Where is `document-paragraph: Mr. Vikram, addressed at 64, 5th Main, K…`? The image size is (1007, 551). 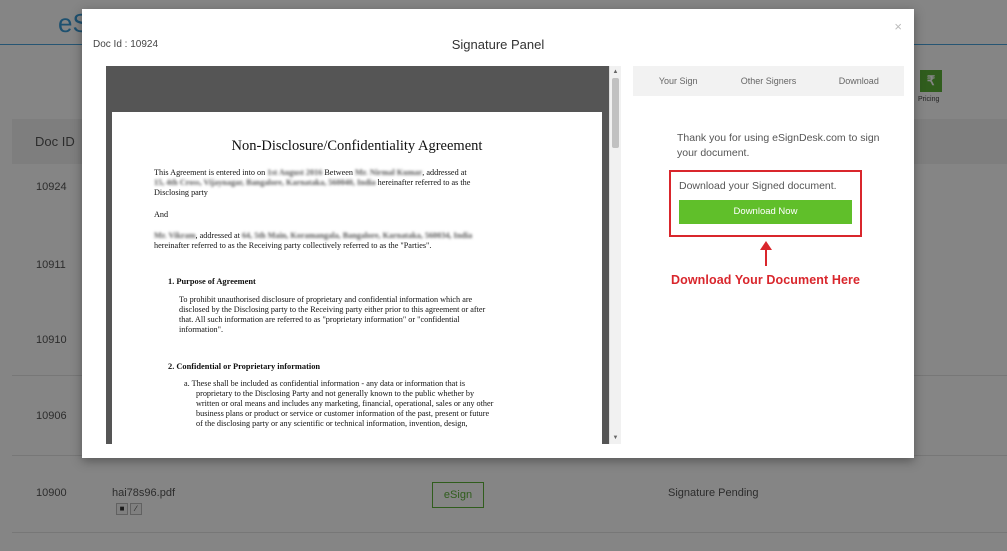
document-paragraph: Mr. Vikram, addressed at 64, 5th Main, K… is located at coordinates (313, 240).